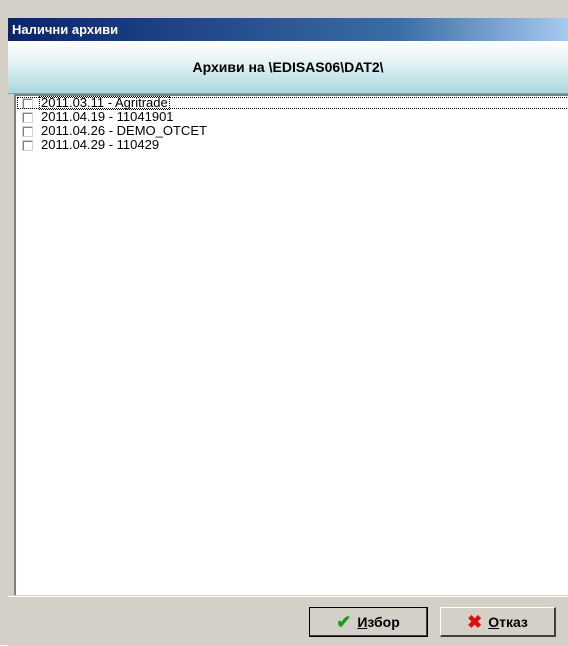  I want to click on x-icon: ✖, so click(475, 621).